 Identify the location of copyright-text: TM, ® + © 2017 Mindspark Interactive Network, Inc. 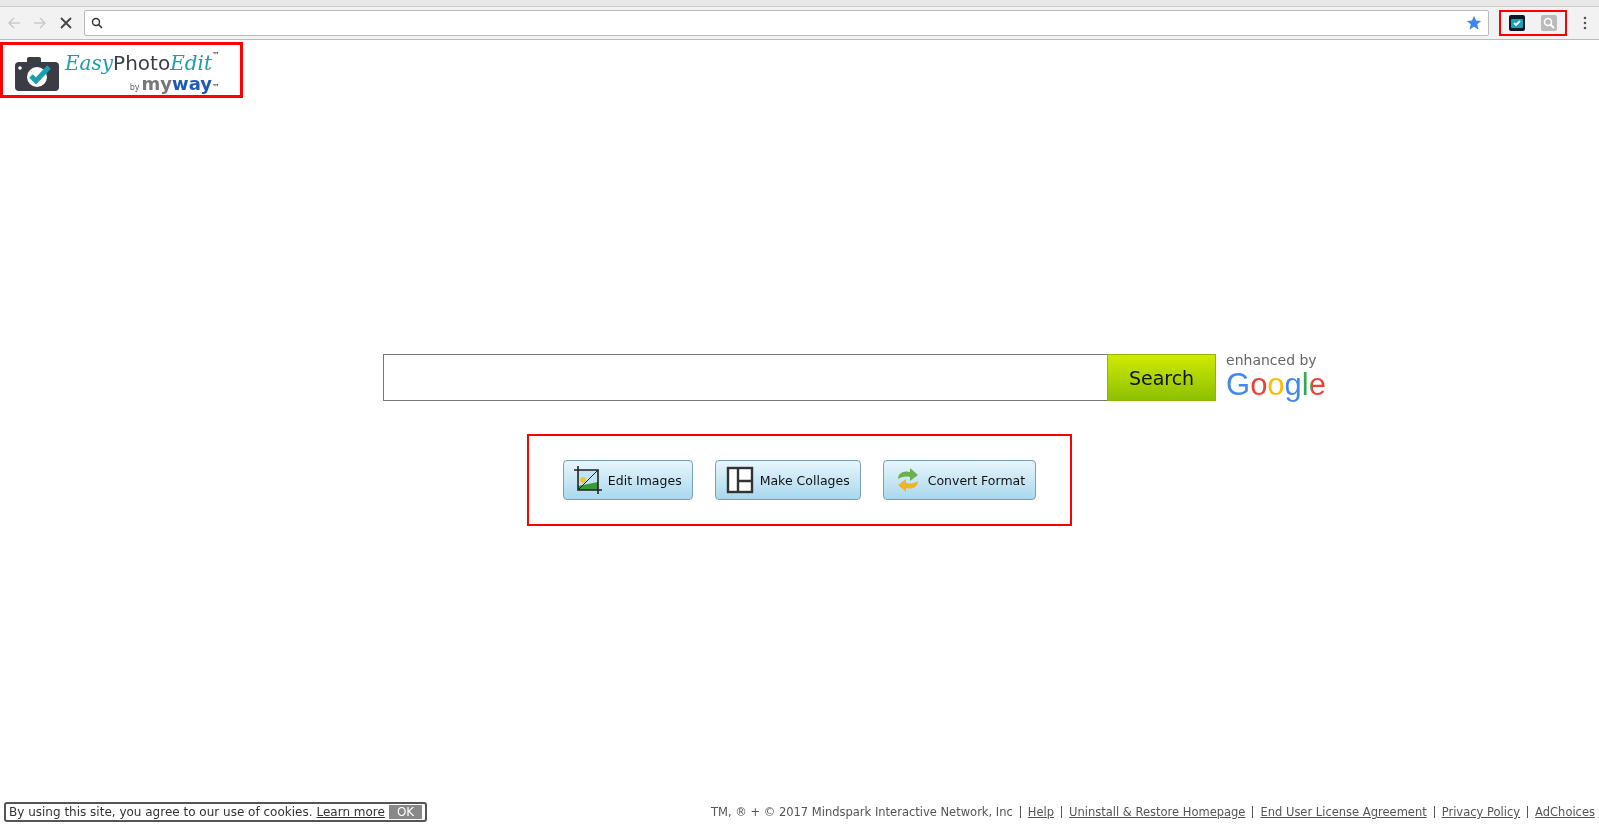
(862, 812).